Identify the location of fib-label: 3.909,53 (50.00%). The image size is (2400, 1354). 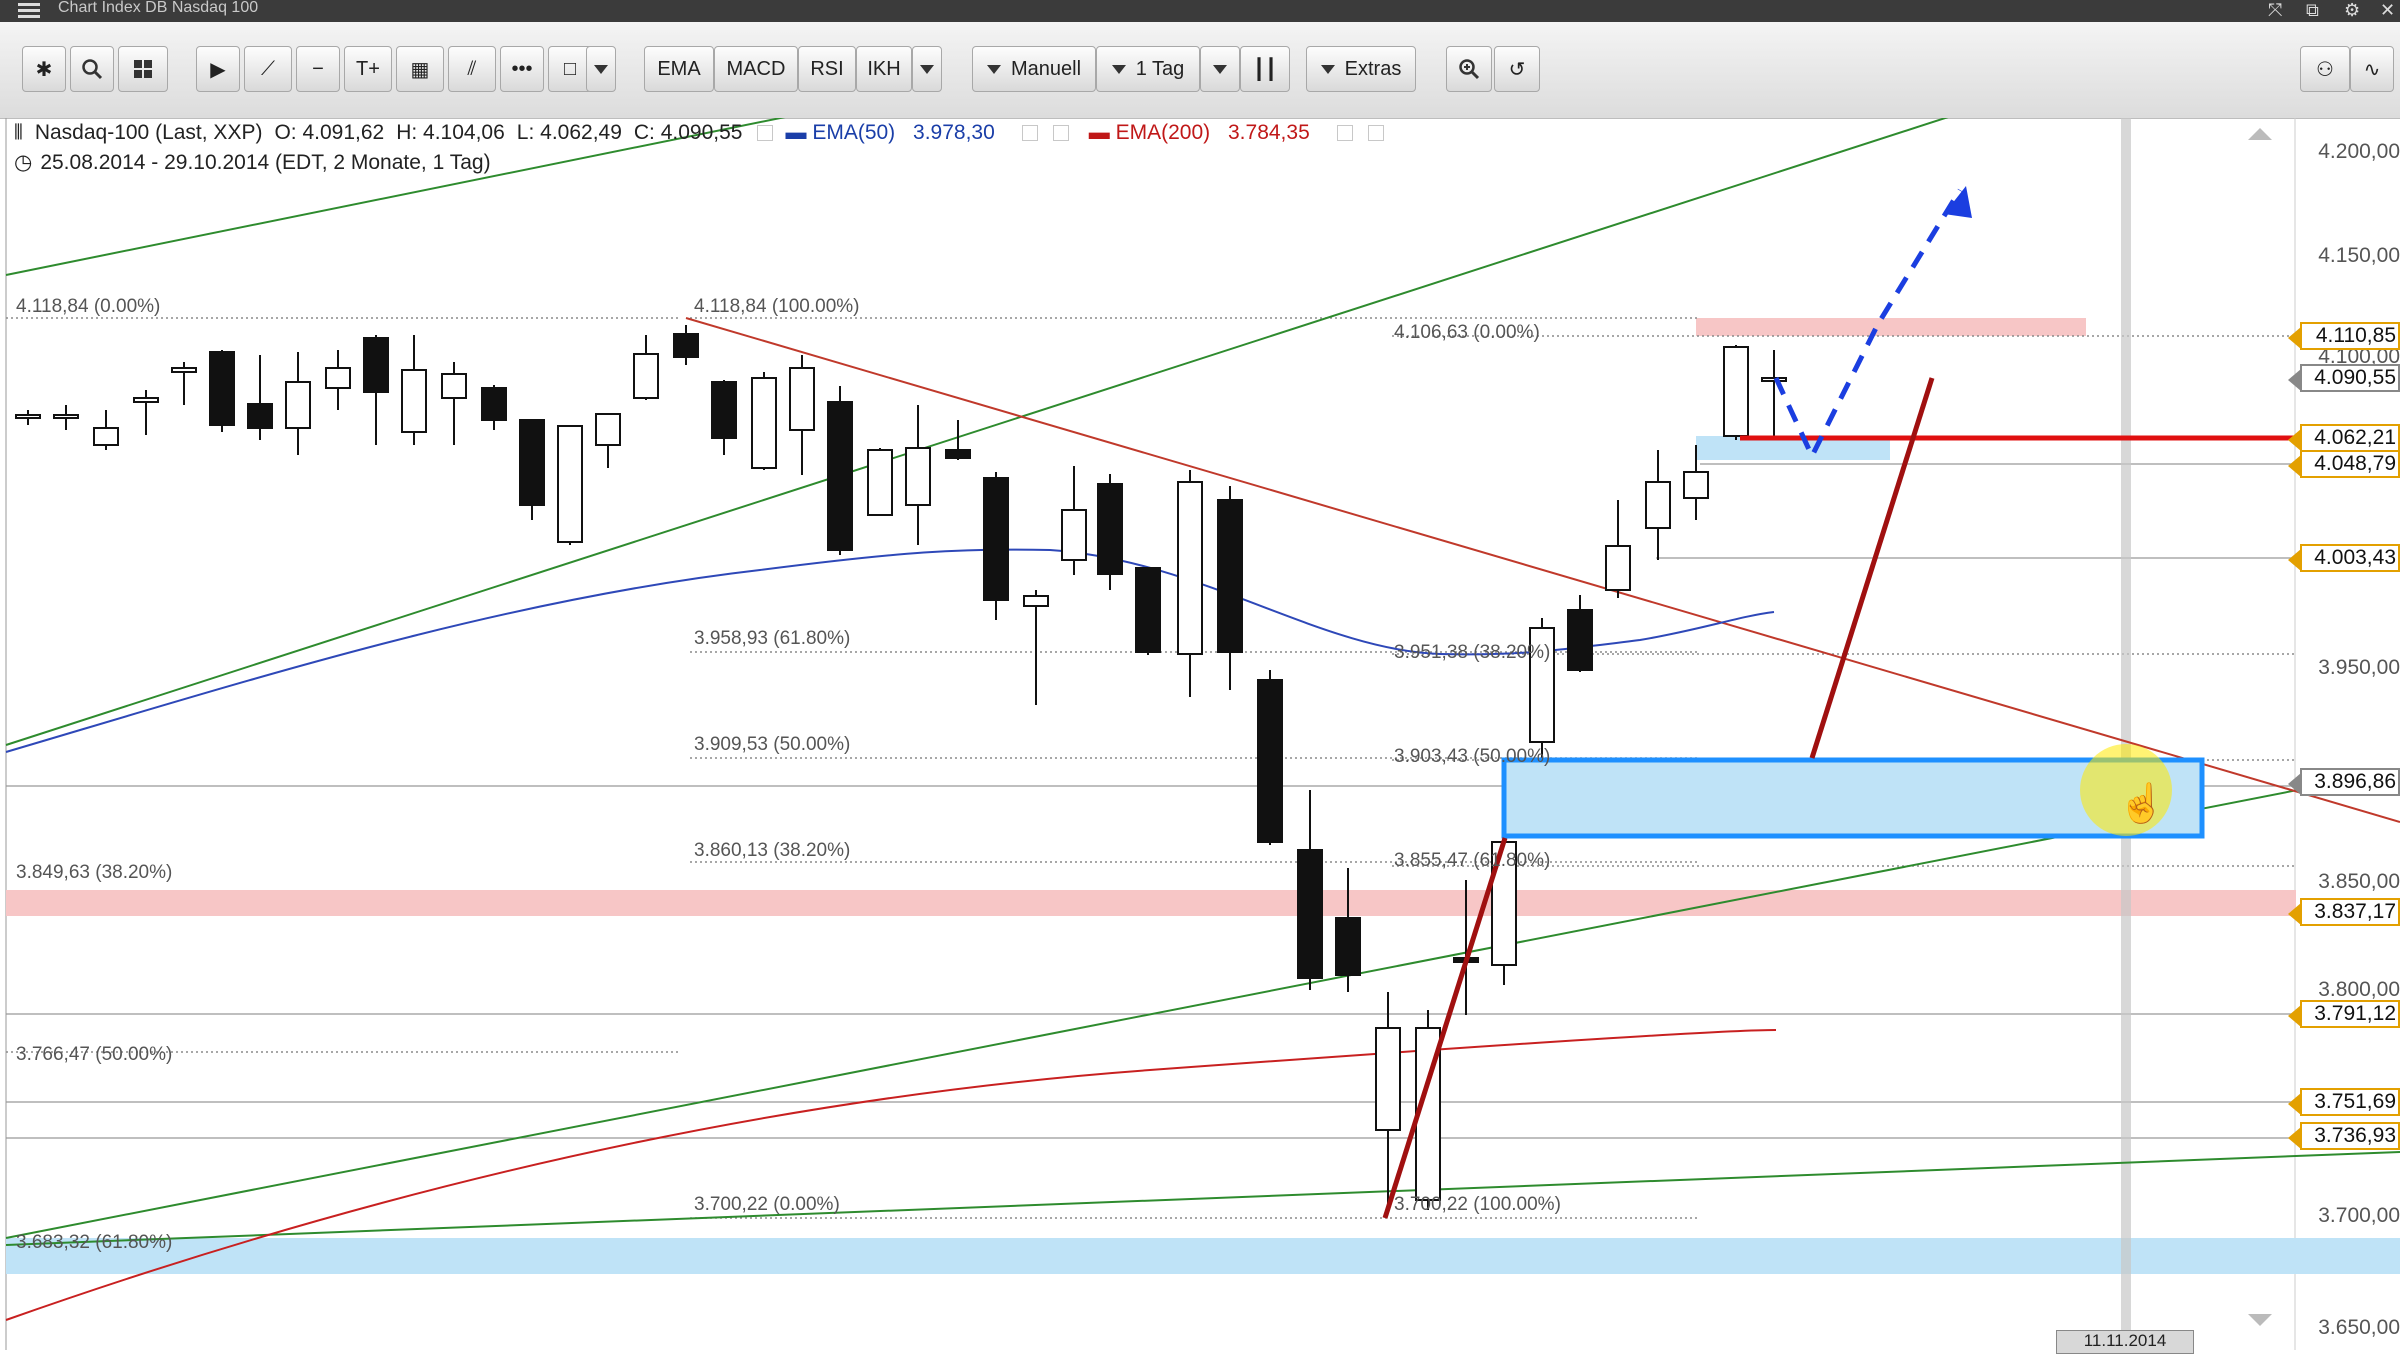
(772, 744).